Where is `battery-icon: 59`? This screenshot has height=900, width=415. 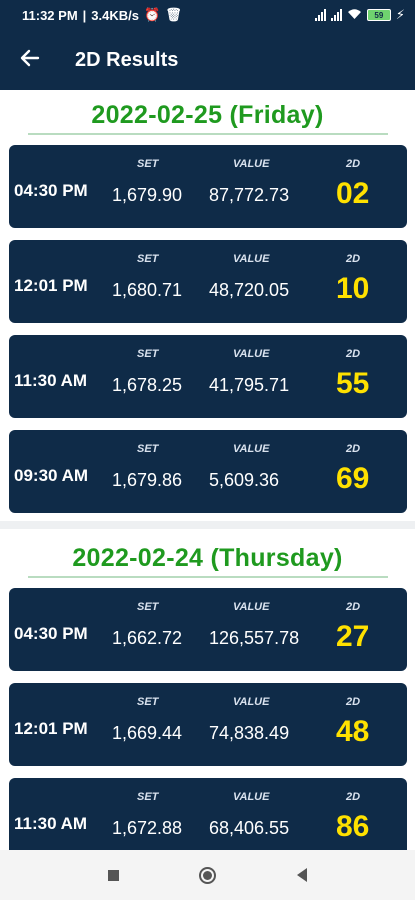 battery-icon: 59 is located at coordinates (378, 15).